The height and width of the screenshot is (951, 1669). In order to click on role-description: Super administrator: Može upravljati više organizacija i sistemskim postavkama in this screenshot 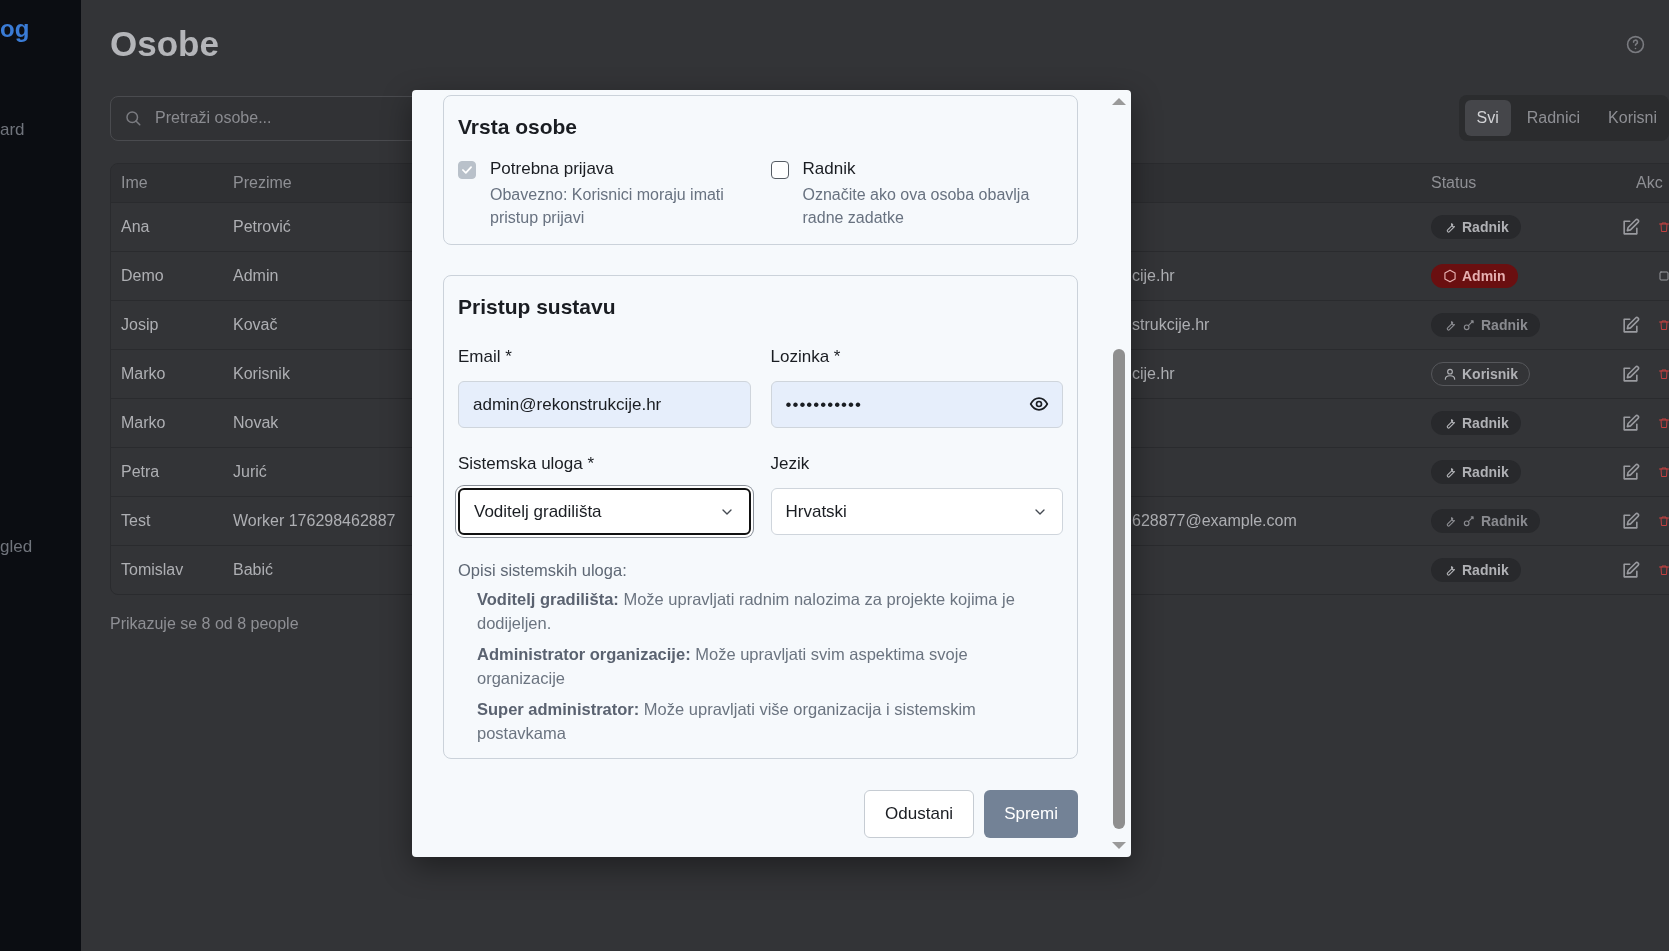, I will do `click(727, 721)`.